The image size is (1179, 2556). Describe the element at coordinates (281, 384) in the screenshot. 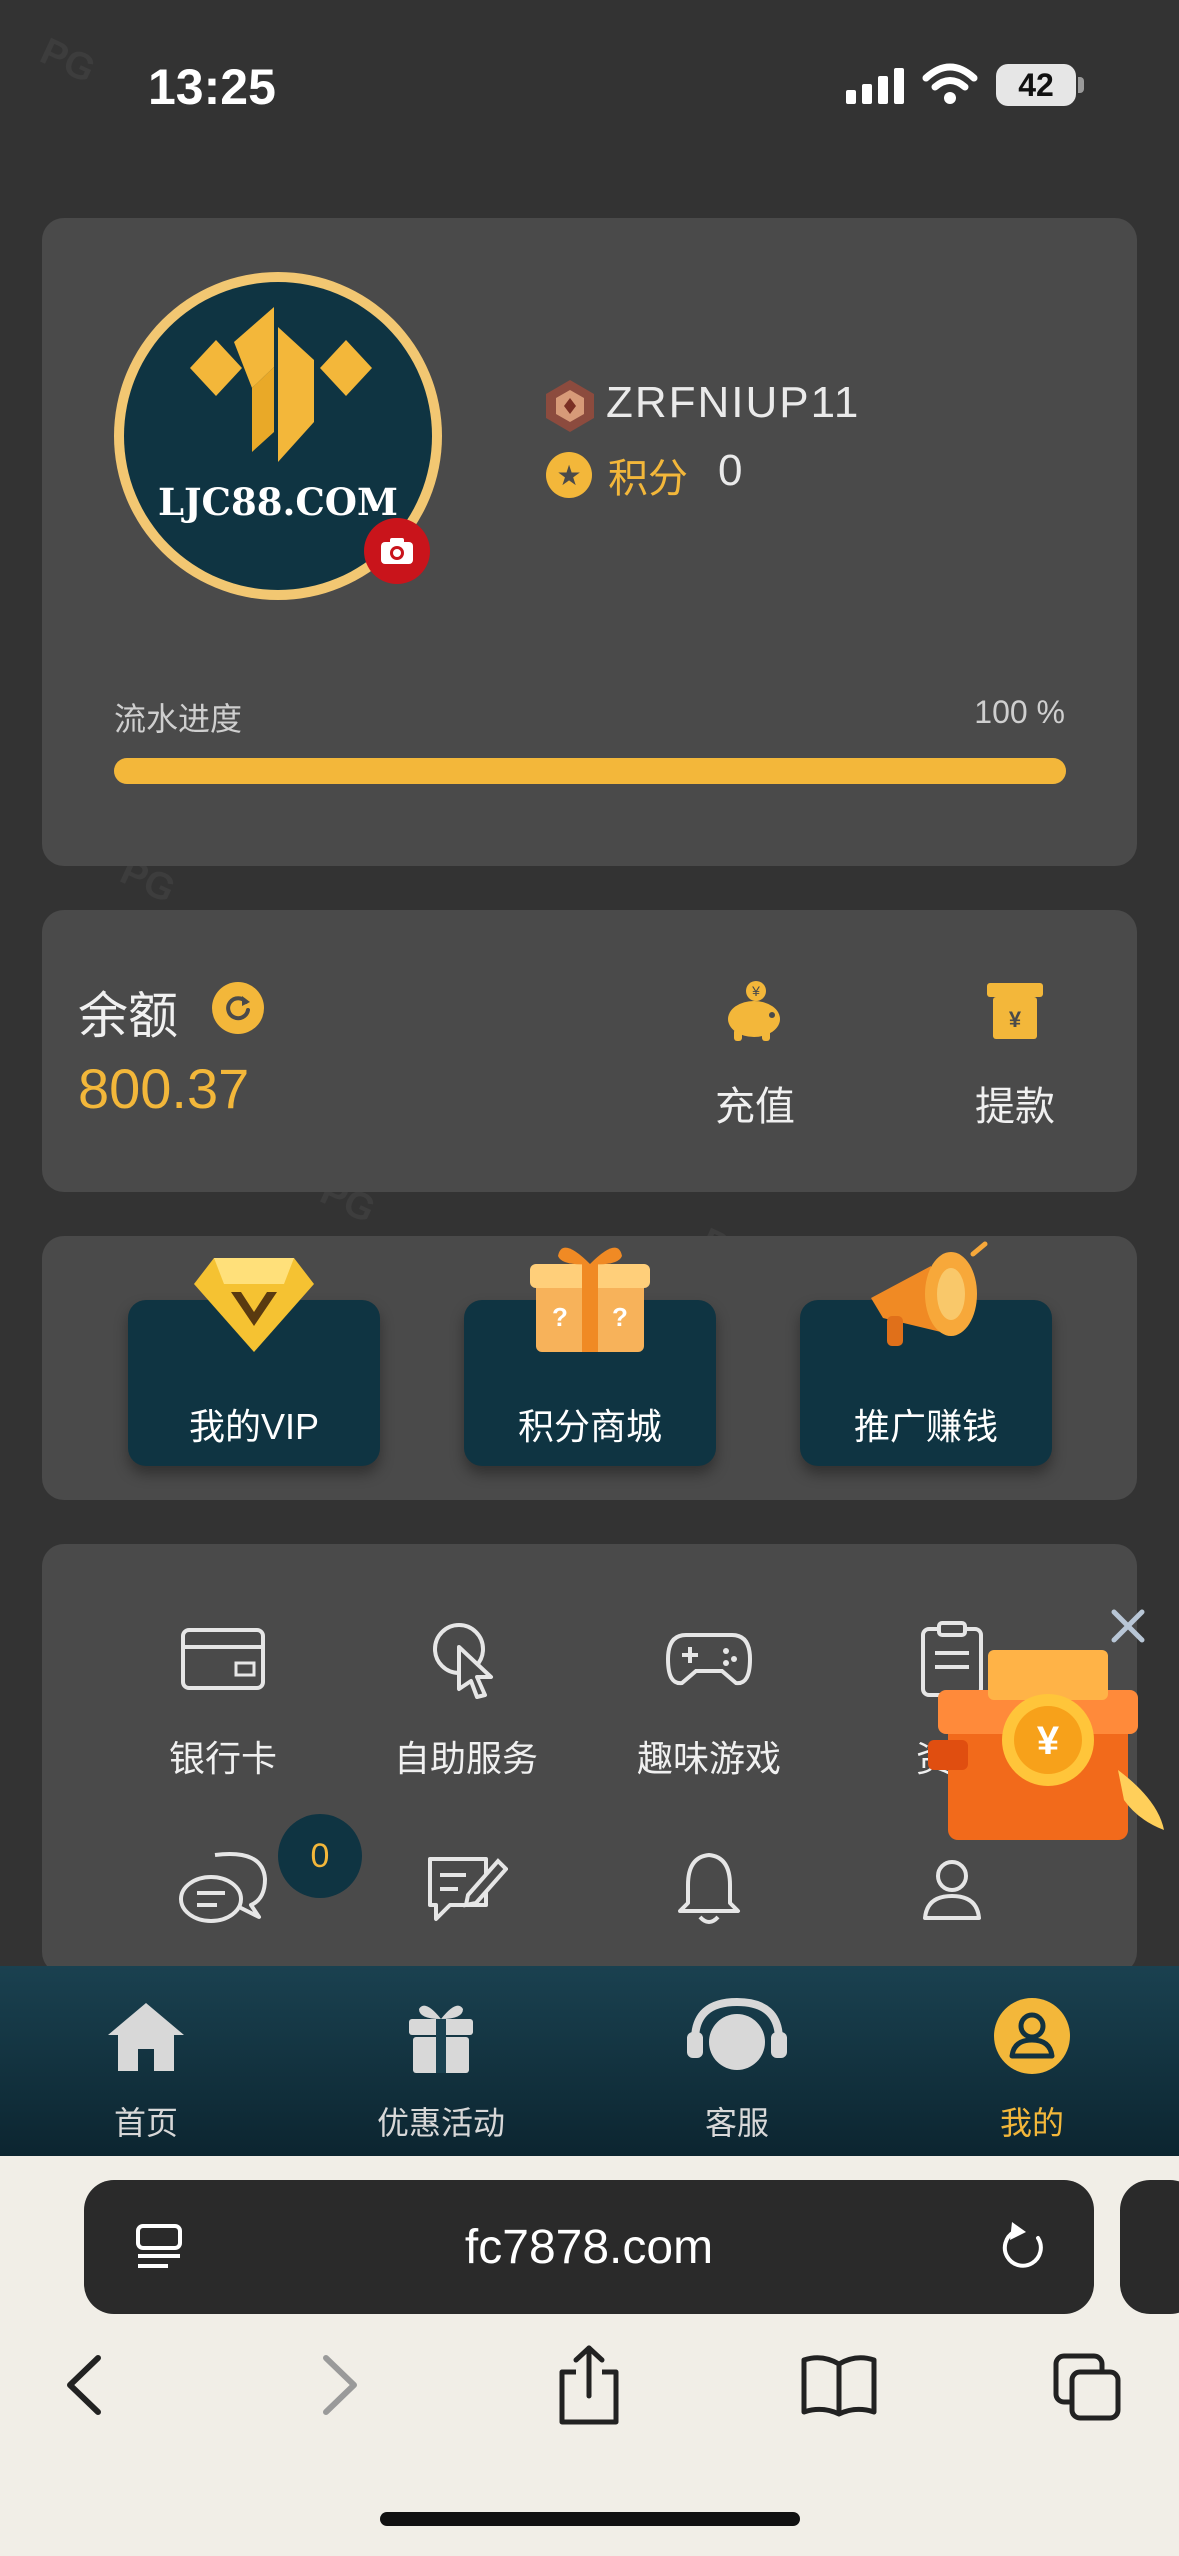

I see `logo-mark-icon` at that location.